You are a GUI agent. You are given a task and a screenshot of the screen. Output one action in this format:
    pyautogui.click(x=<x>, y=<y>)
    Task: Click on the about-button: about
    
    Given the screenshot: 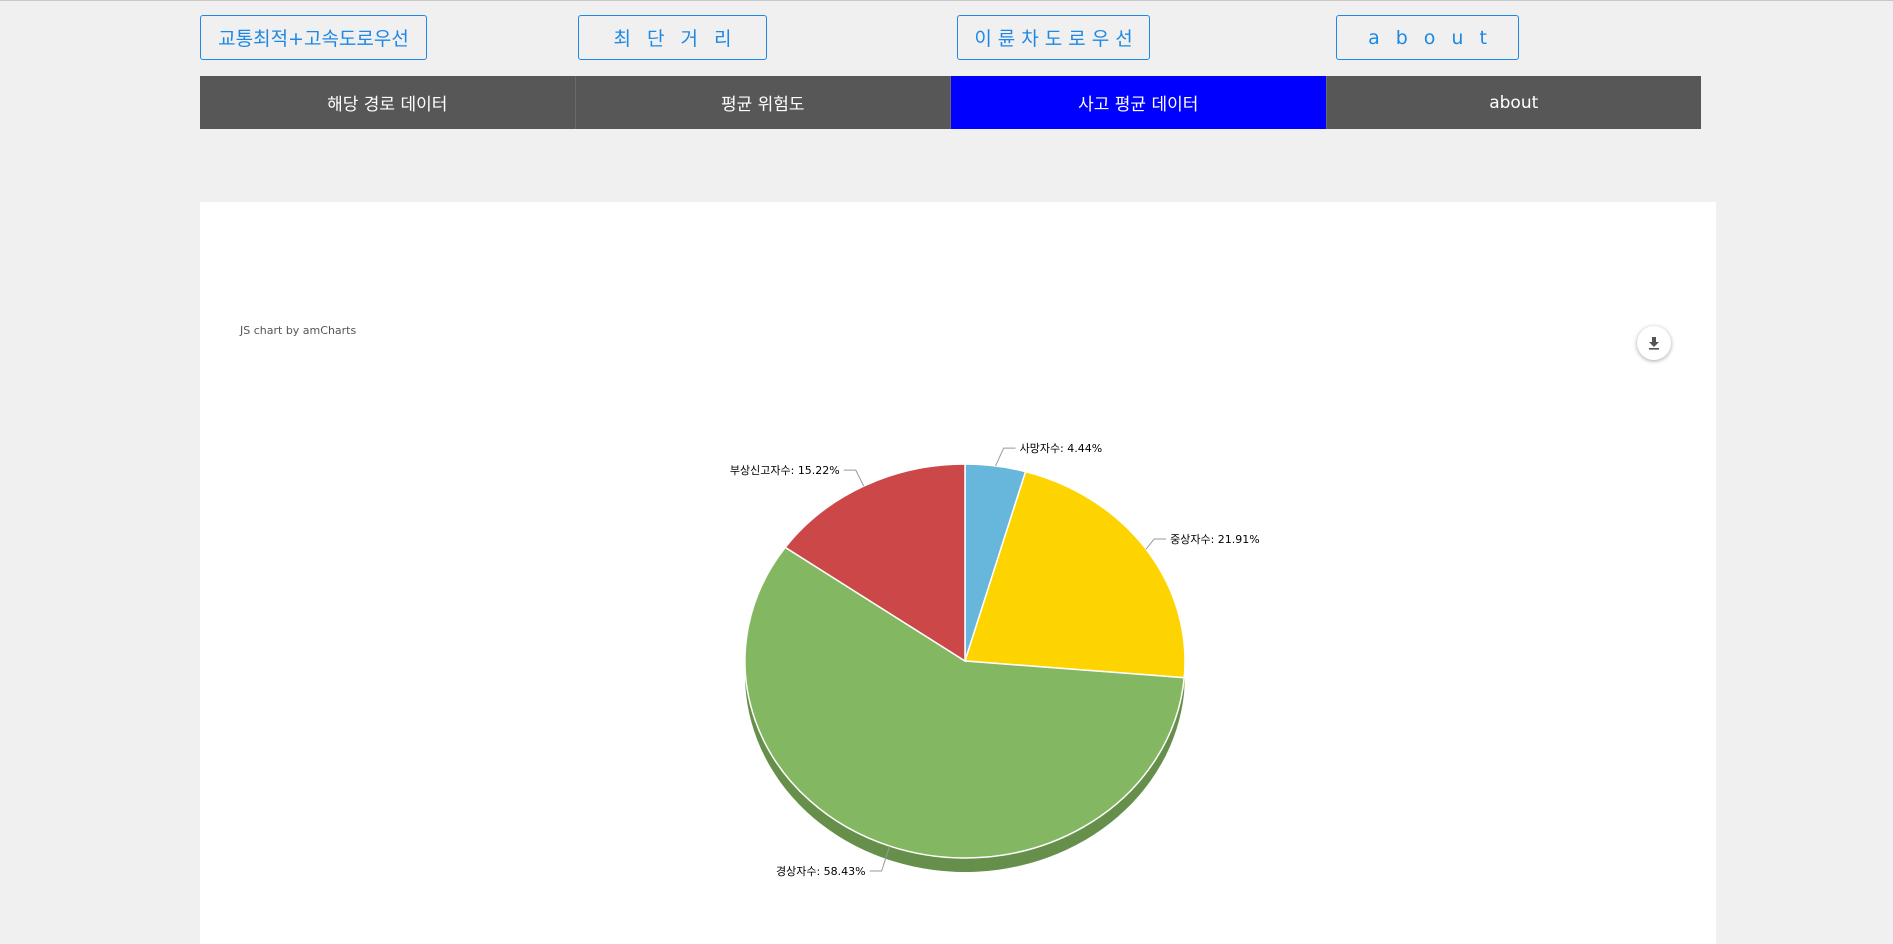 What is the action you would take?
    pyautogui.click(x=1427, y=37)
    